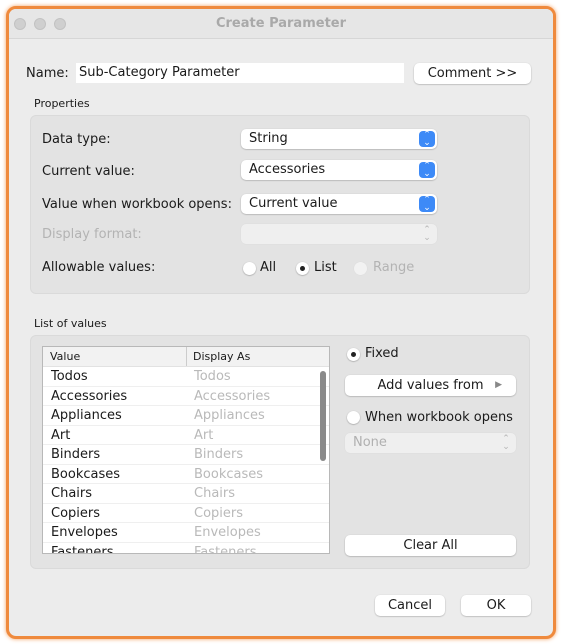 The image size is (562, 644). Describe the element at coordinates (249, 268) in the screenshot. I see `radio-all` at that location.